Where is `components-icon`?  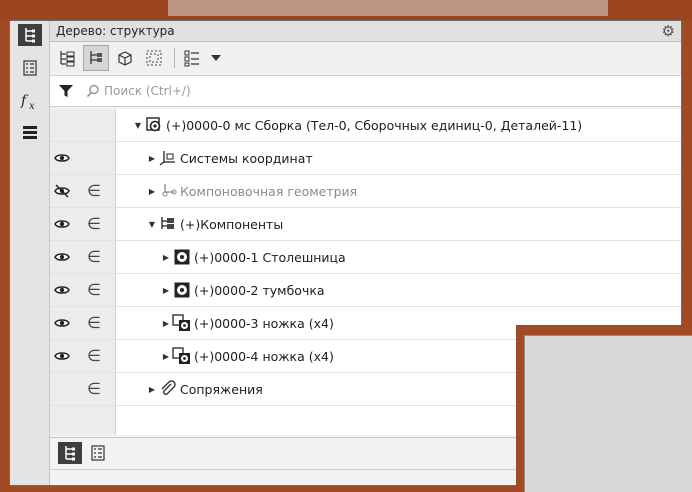
components-icon is located at coordinates (168, 224).